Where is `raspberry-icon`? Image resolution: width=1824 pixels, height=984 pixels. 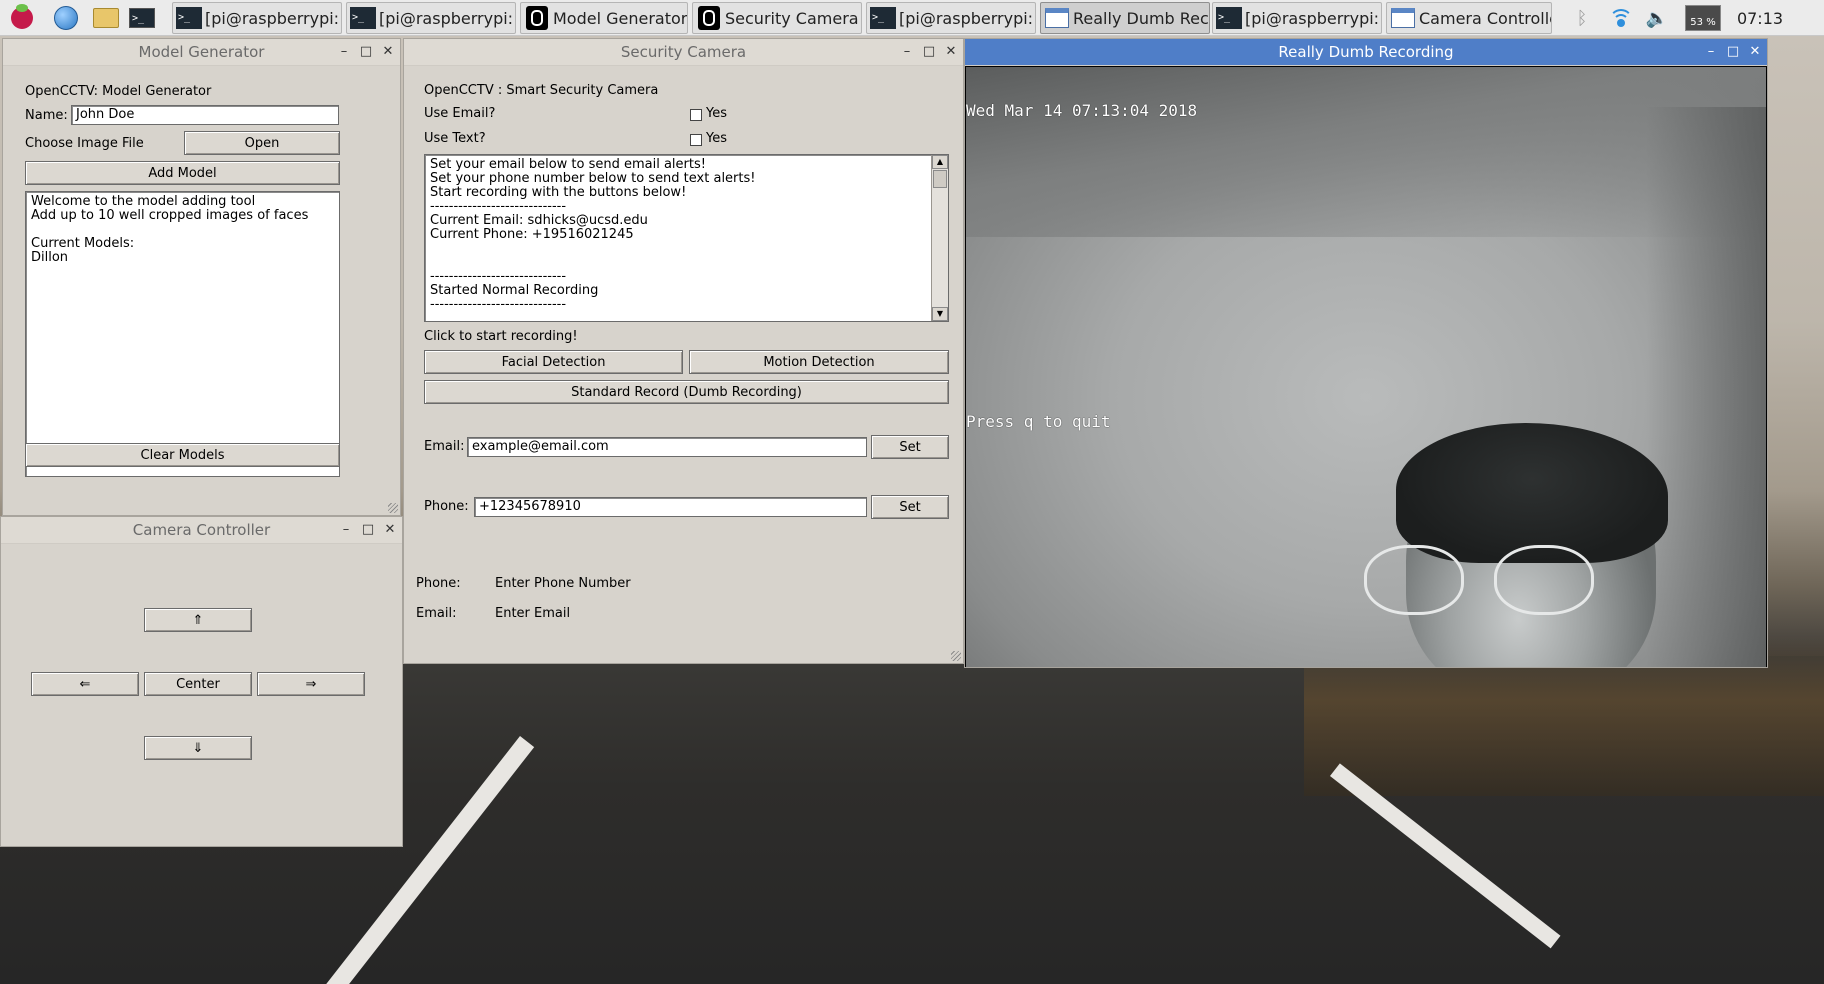 raspberry-icon is located at coordinates (22, 16).